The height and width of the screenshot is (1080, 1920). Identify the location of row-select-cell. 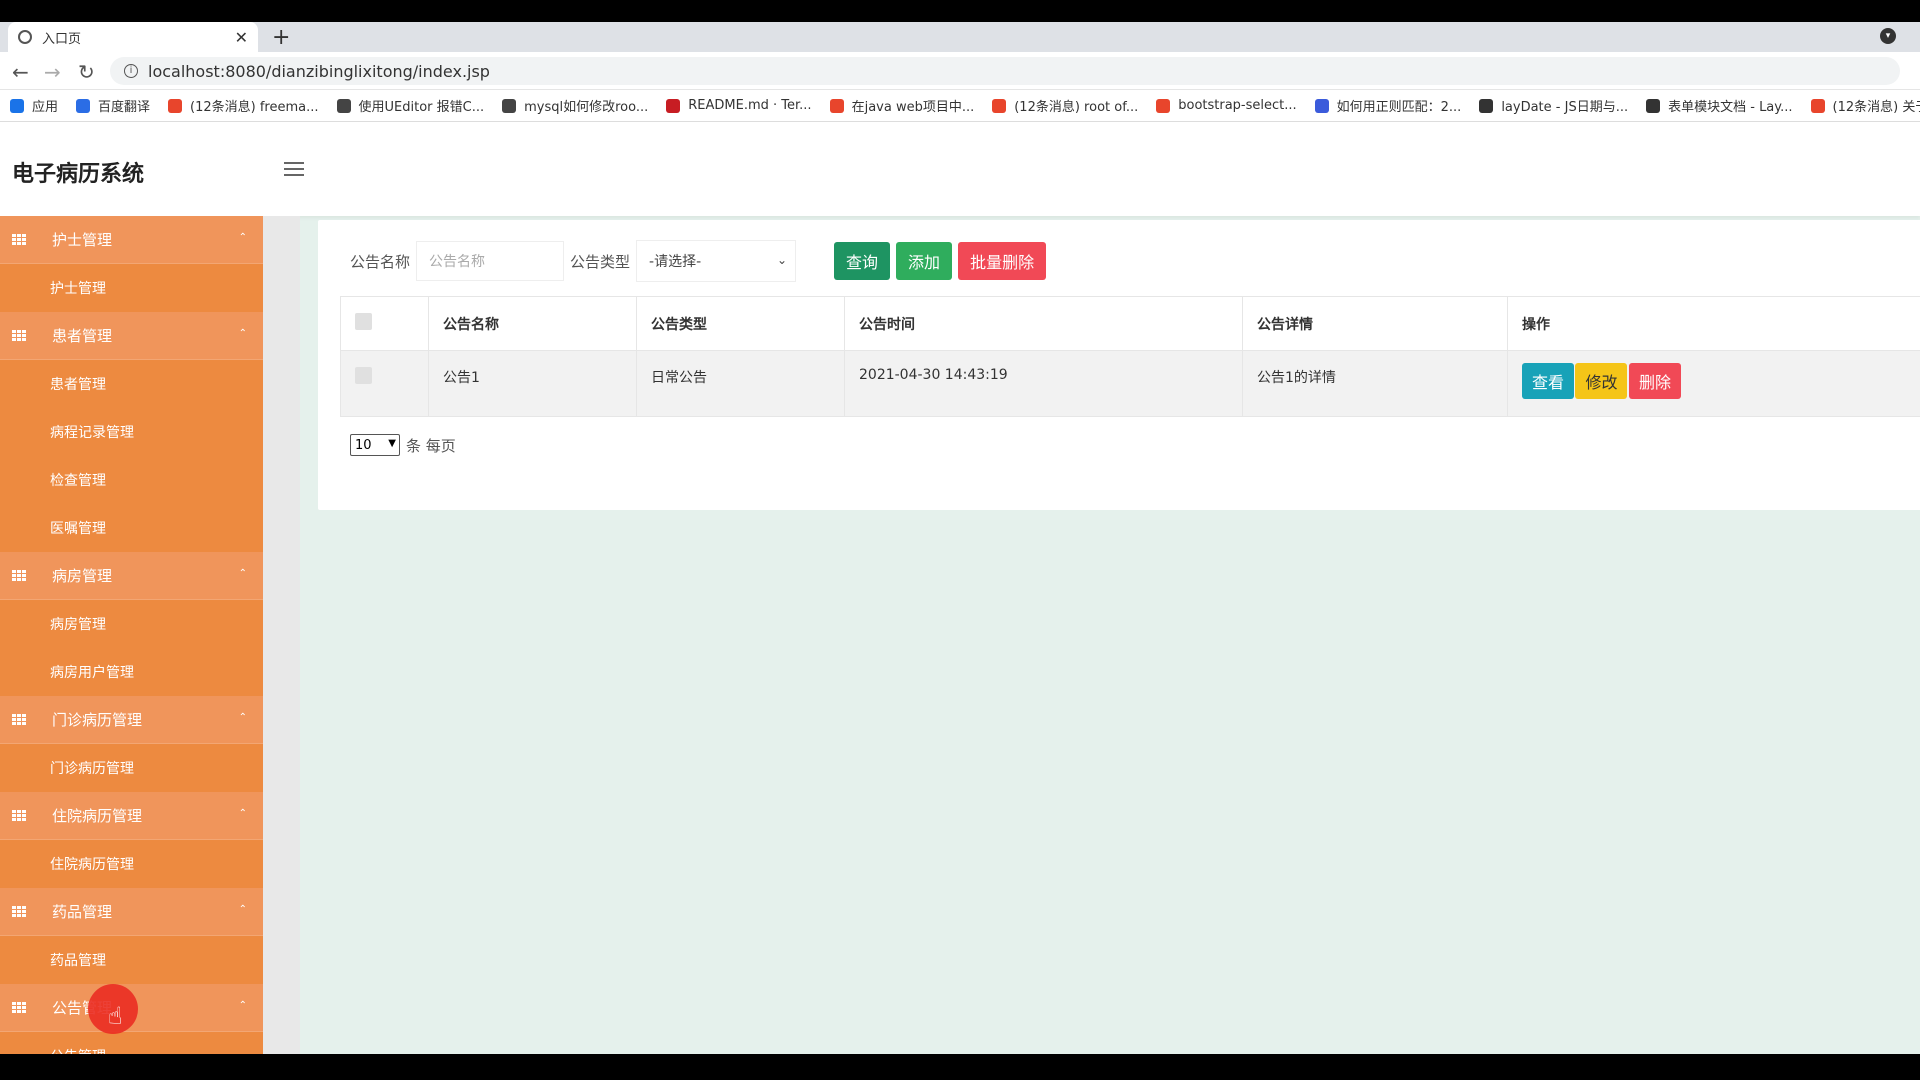
(384, 383).